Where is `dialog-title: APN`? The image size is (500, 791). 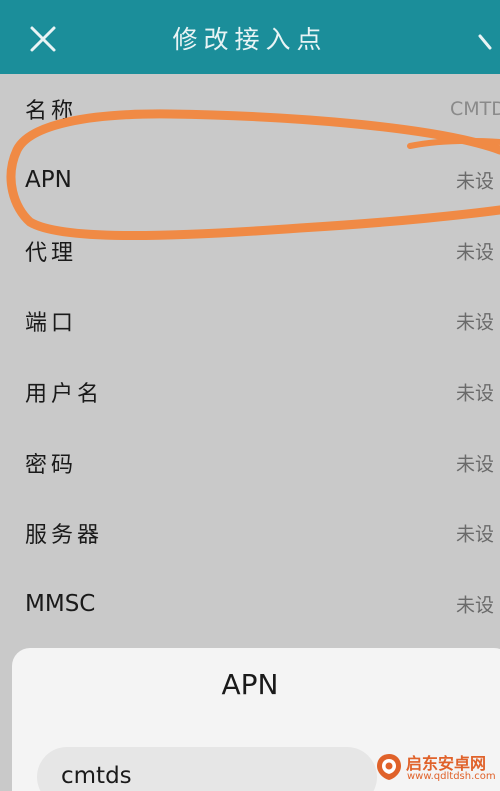 dialog-title: APN is located at coordinates (250, 684).